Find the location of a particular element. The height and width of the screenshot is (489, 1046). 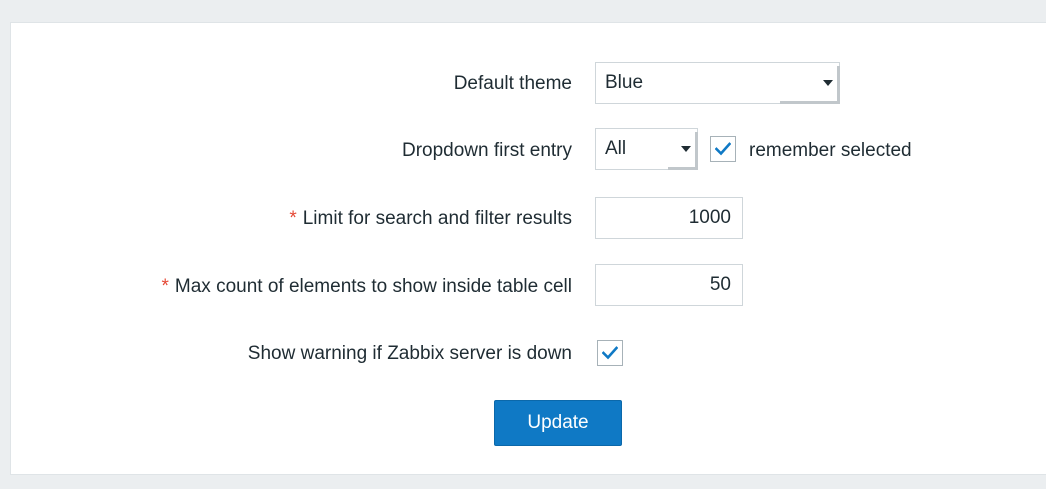

default-theme-select: Blue is located at coordinates (717, 83).